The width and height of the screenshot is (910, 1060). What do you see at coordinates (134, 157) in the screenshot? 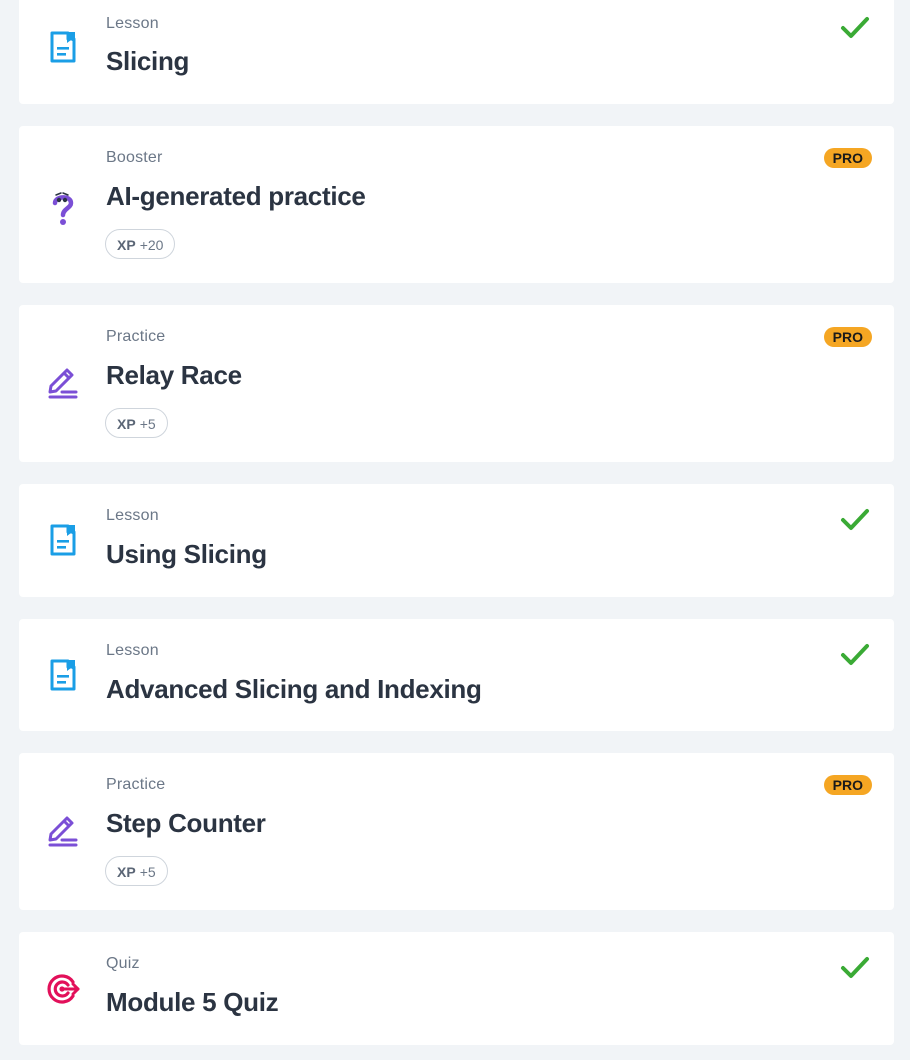
I see `item-type: Booster` at bounding box center [134, 157].